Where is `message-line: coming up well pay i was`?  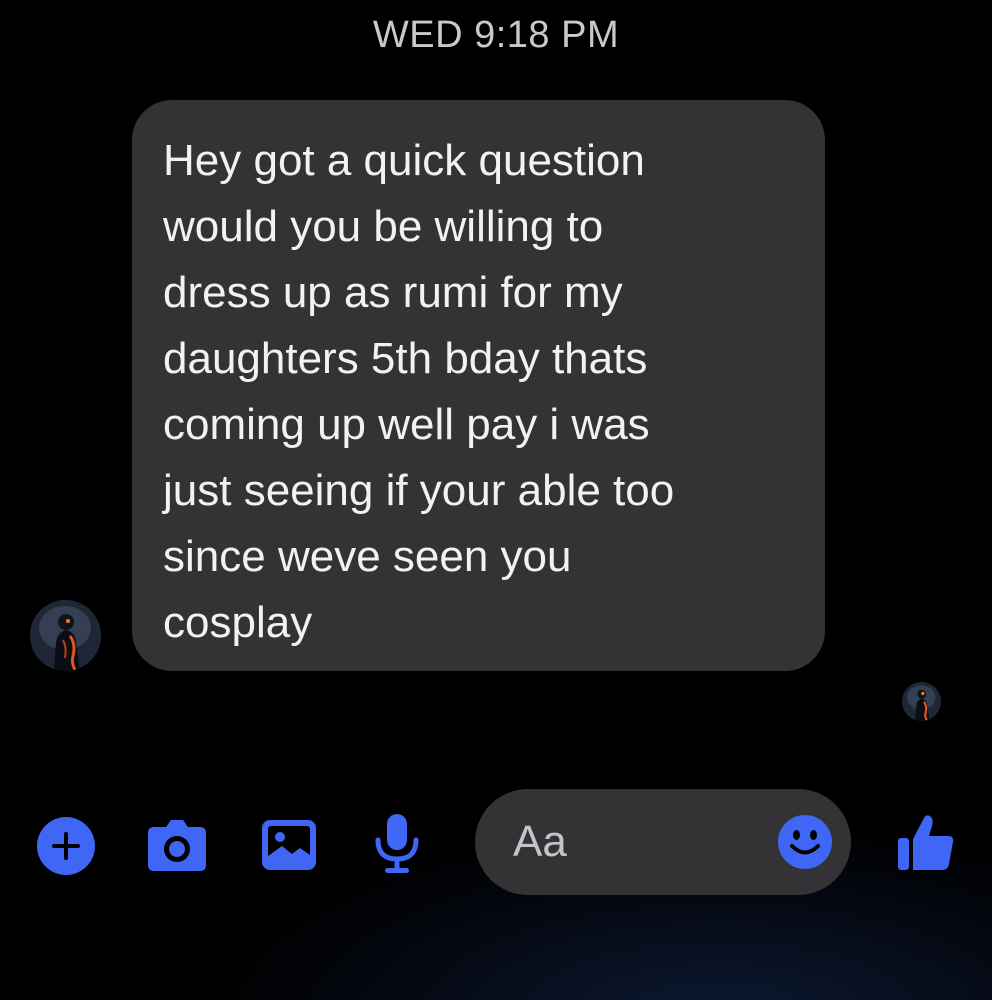 message-line: coming up well pay i was is located at coordinates (406, 424).